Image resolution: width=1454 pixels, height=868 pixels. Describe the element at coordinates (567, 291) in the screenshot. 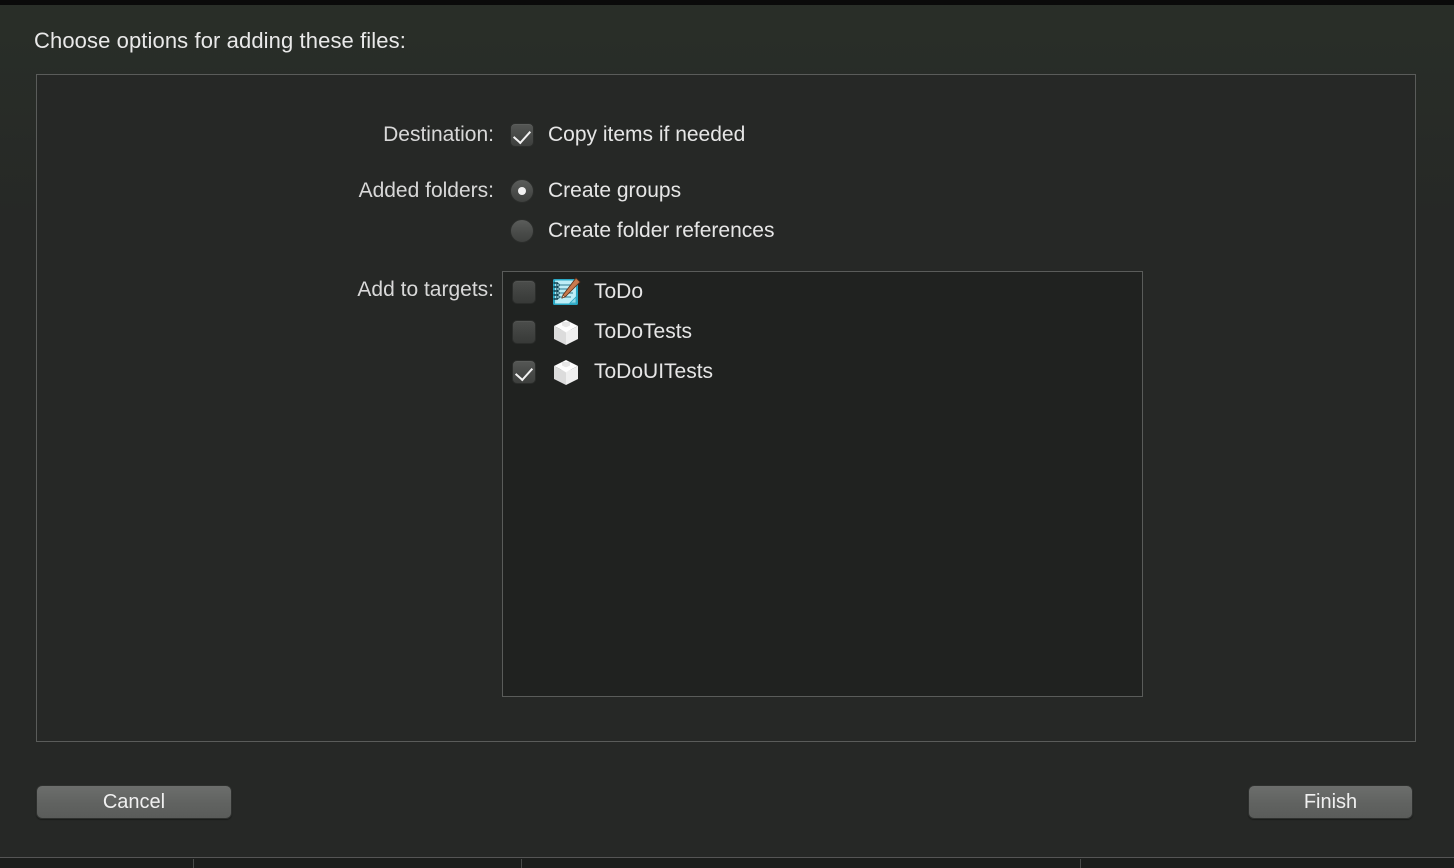

I see `app-notepad-icon` at that location.